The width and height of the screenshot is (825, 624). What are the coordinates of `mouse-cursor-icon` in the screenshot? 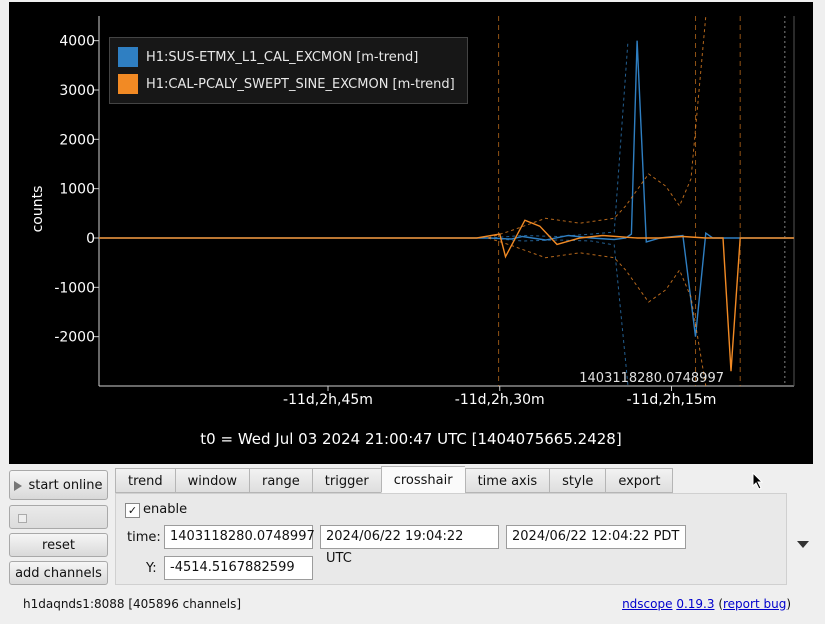 It's located at (758, 481).